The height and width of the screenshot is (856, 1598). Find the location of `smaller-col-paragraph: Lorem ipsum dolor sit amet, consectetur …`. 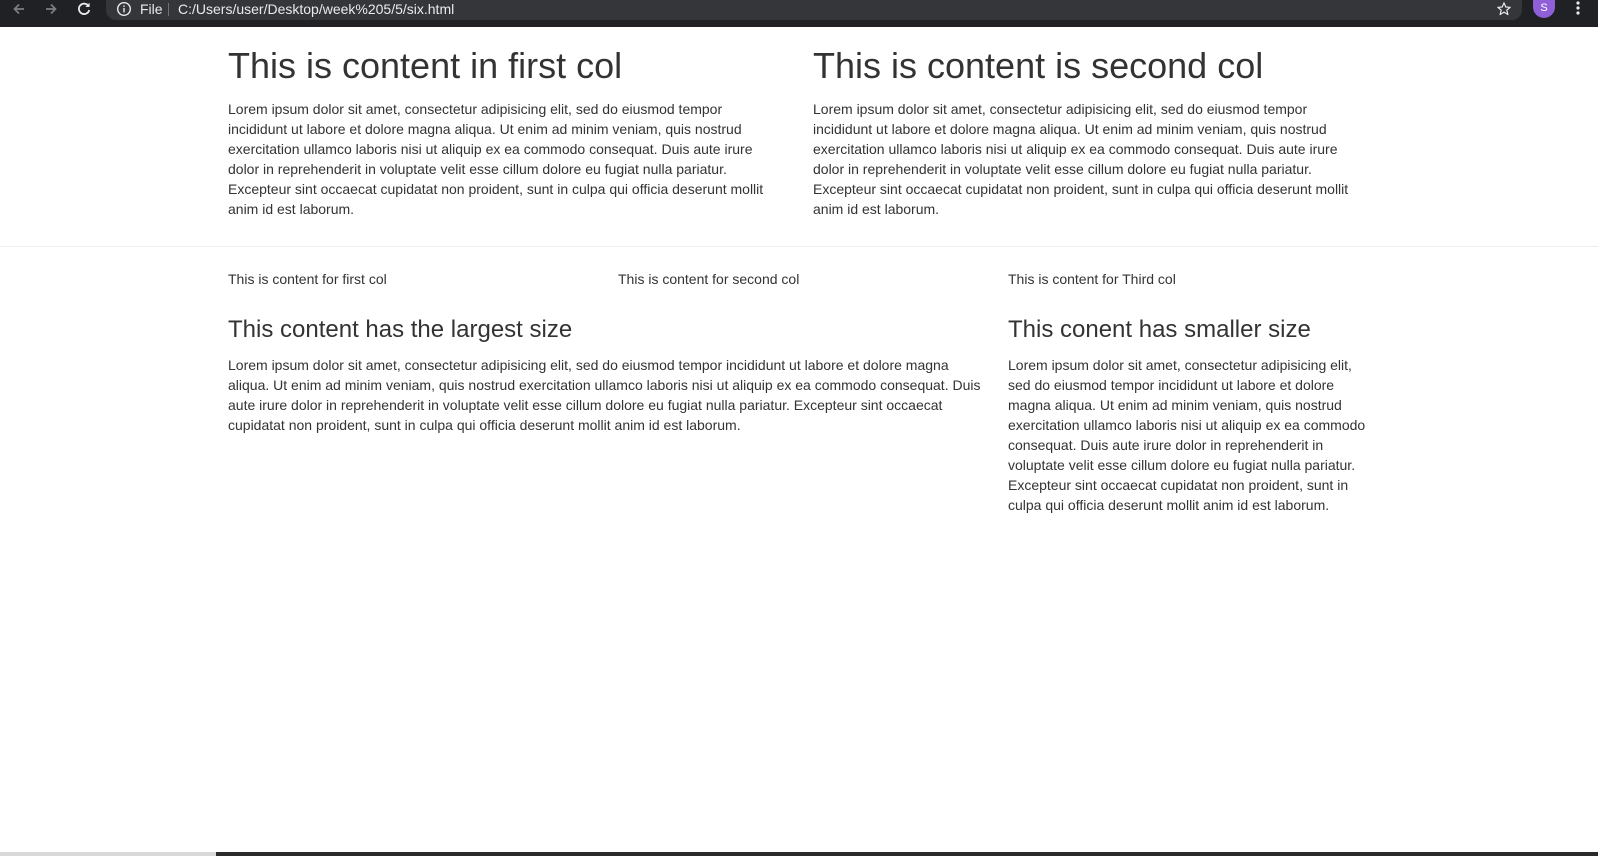

smaller-col-paragraph: Lorem ipsum dolor sit amet, consectetur … is located at coordinates (1187, 435).